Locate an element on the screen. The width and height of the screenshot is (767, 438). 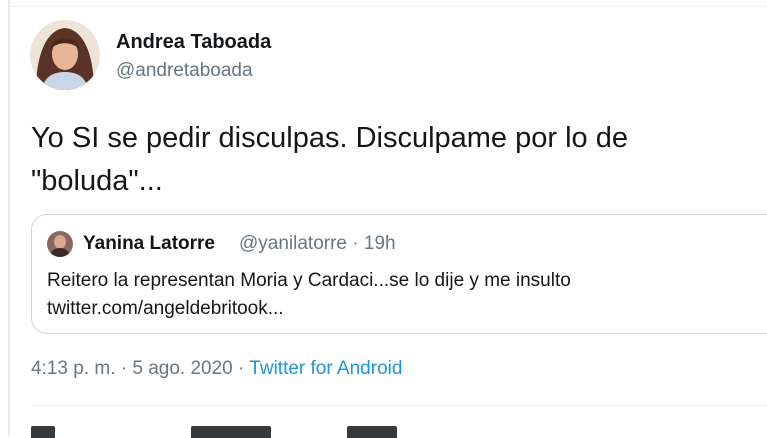
tweet-timestamp: 4:13 p. m. · 5 ago. 2020 is located at coordinates (132, 368).